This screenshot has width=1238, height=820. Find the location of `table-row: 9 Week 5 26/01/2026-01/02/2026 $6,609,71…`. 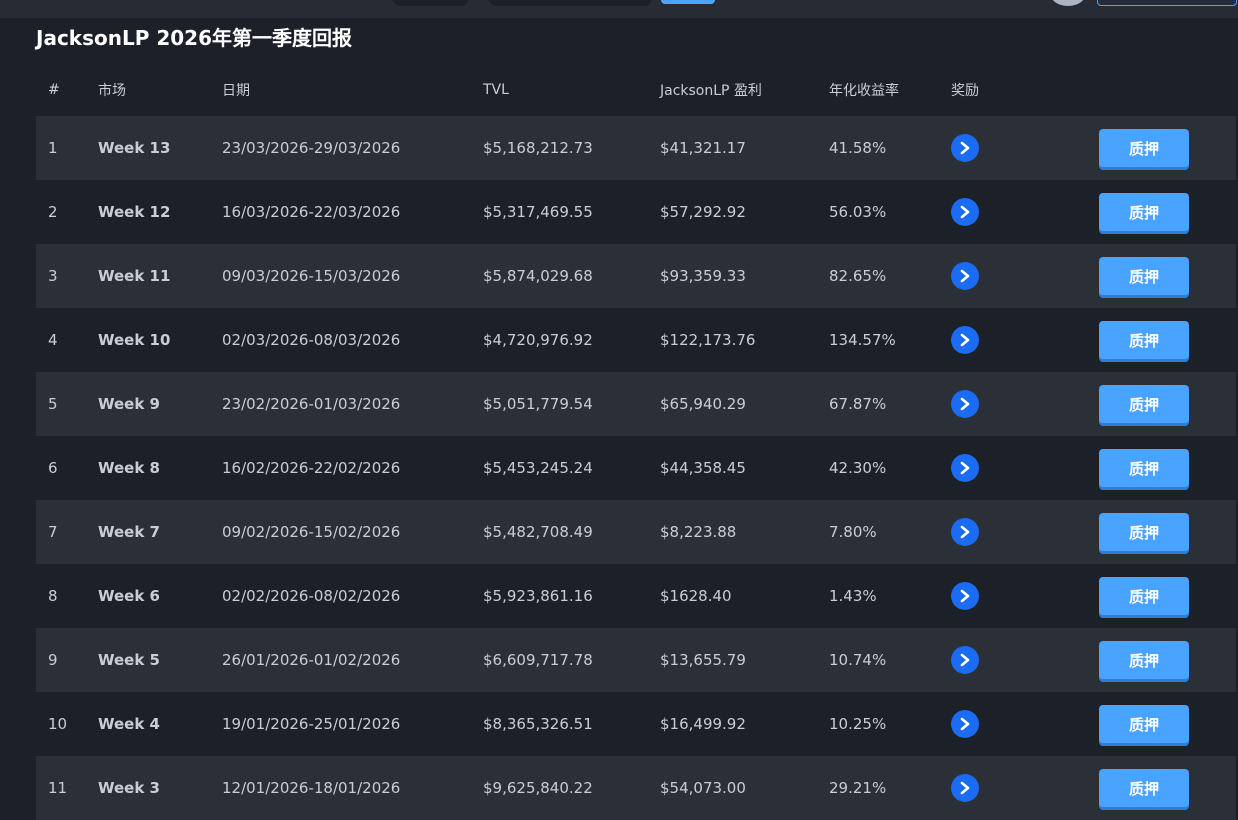

table-row: 9 Week 5 26/01/2026-01/02/2026 $6,609,71… is located at coordinates (636, 660).